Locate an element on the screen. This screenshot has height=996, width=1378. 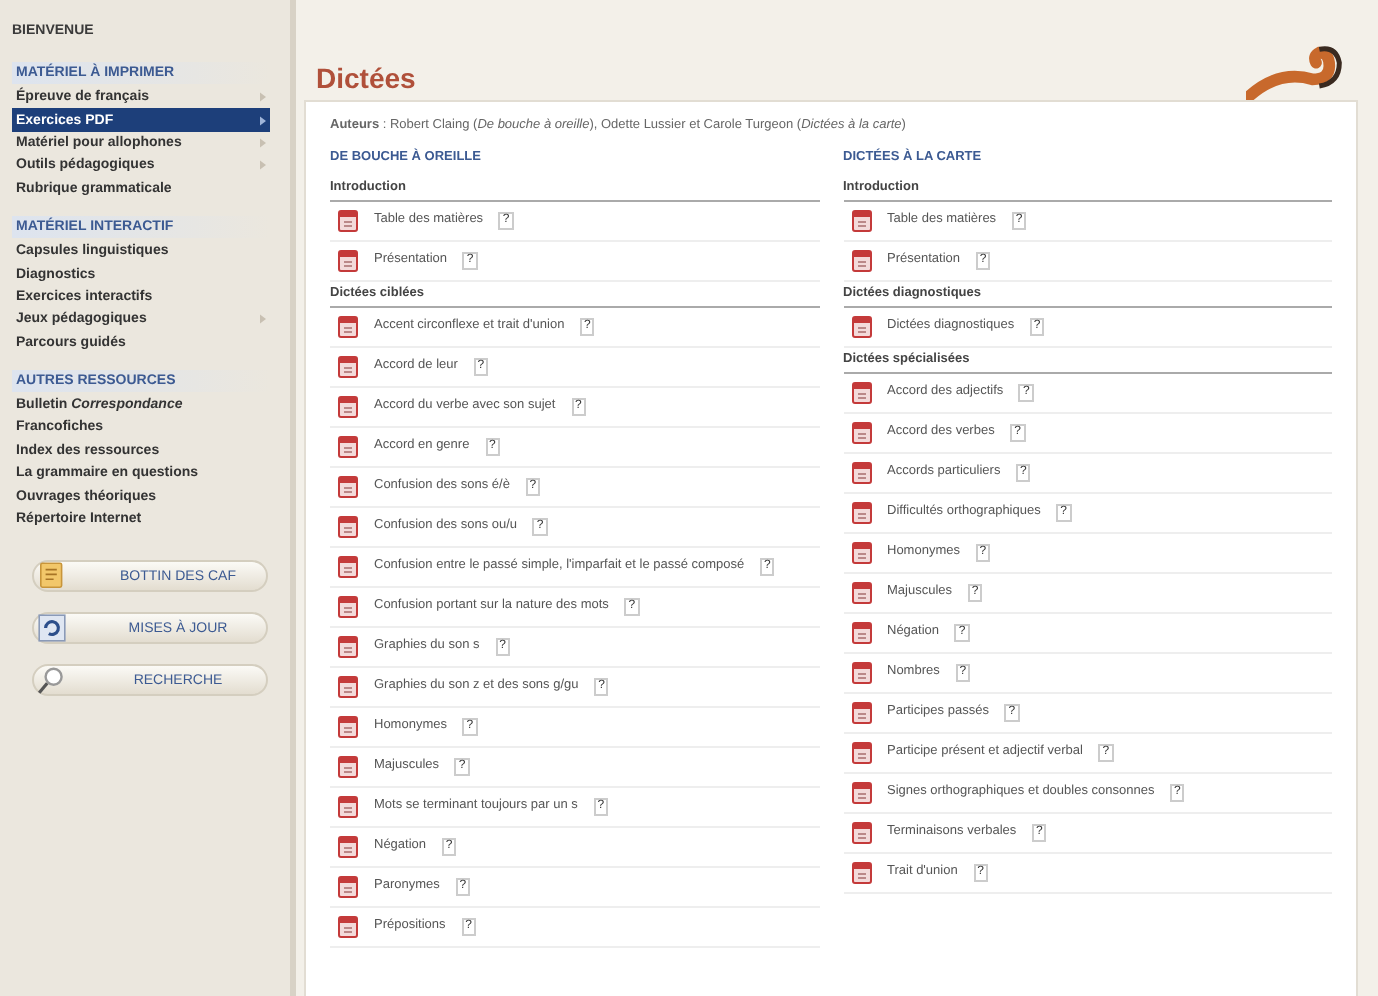
search-icon is located at coordinates (52, 680).